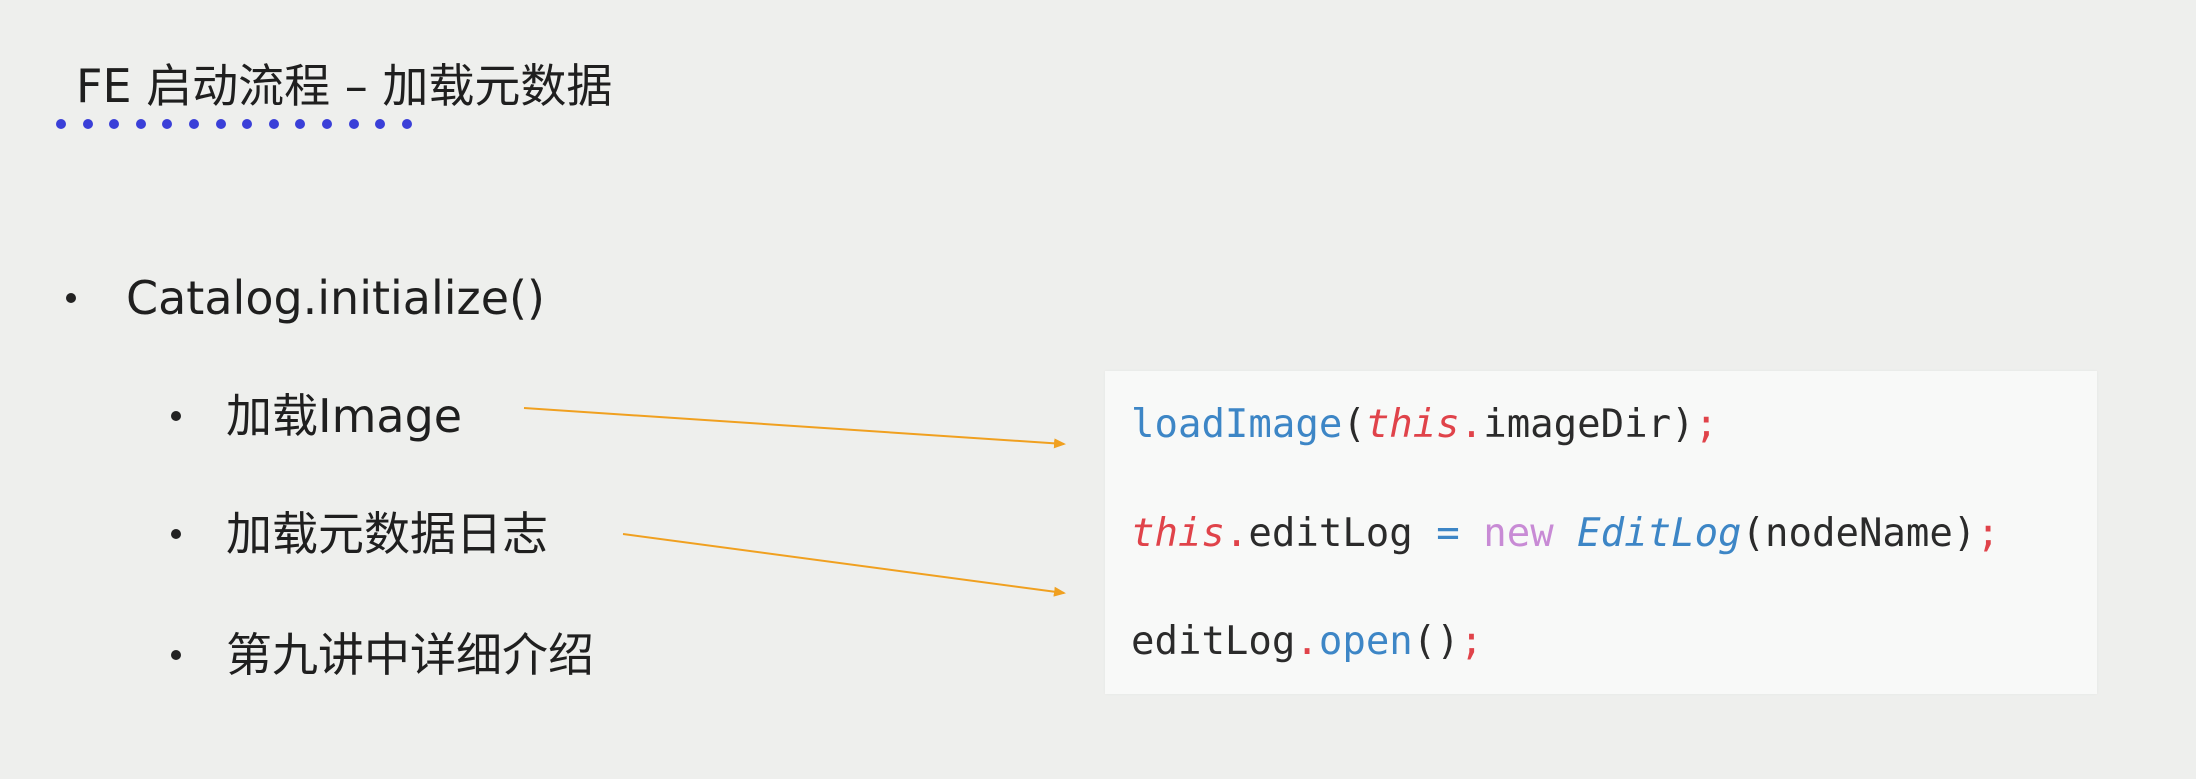 The height and width of the screenshot is (779, 2196). What do you see at coordinates (1859, 533) in the screenshot?
I see `code-arguments: (nodeName)` at bounding box center [1859, 533].